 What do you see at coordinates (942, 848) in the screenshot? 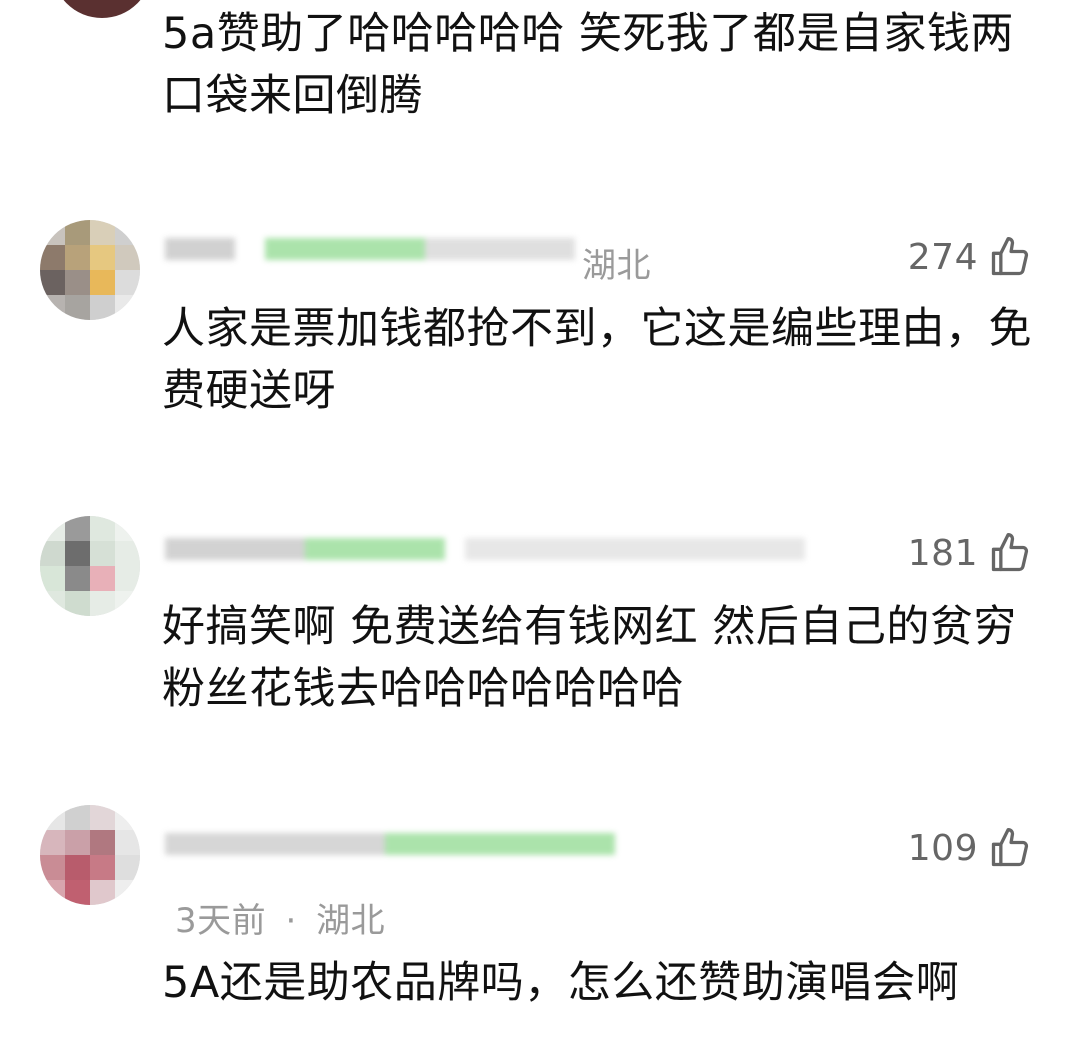
I see `like-count: 109` at bounding box center [942, 848].